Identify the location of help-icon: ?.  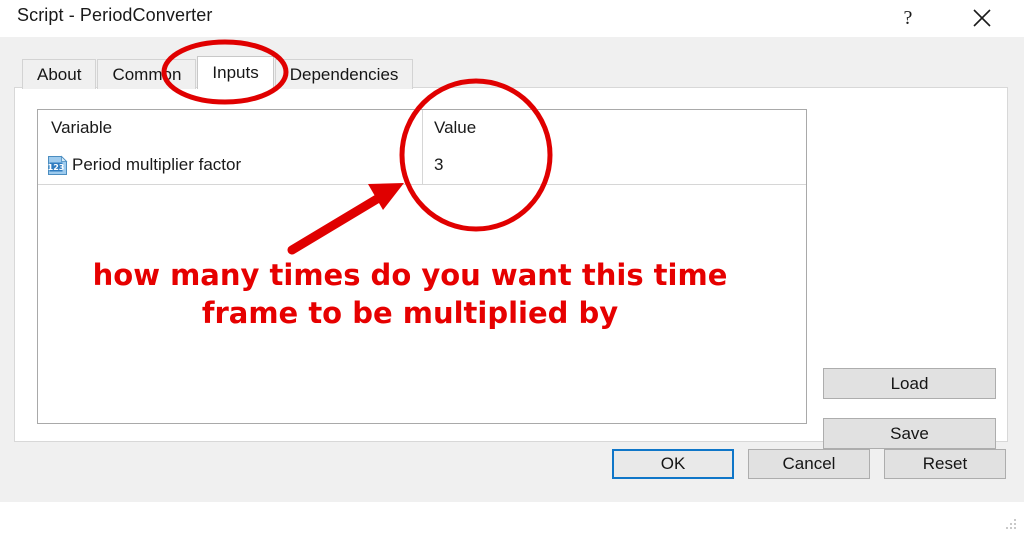
(908, 18).